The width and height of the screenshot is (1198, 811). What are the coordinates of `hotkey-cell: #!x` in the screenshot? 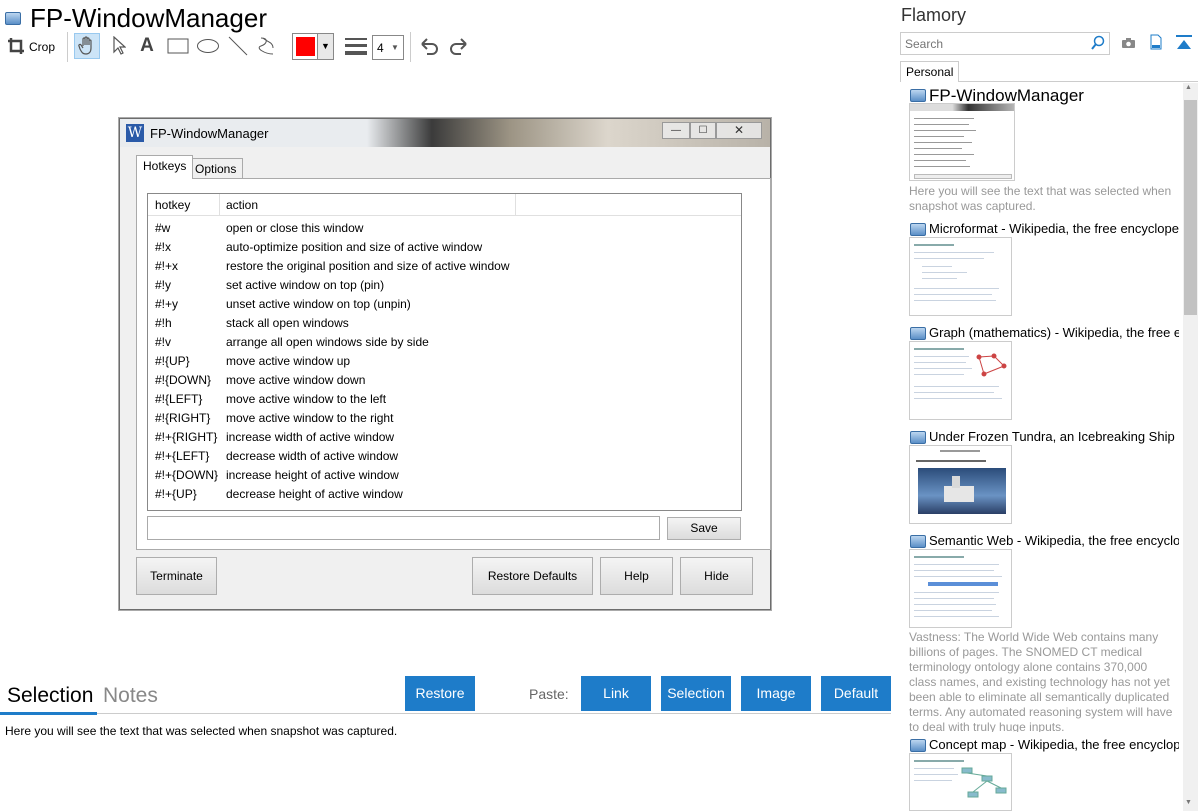 It's located at (163, 247).